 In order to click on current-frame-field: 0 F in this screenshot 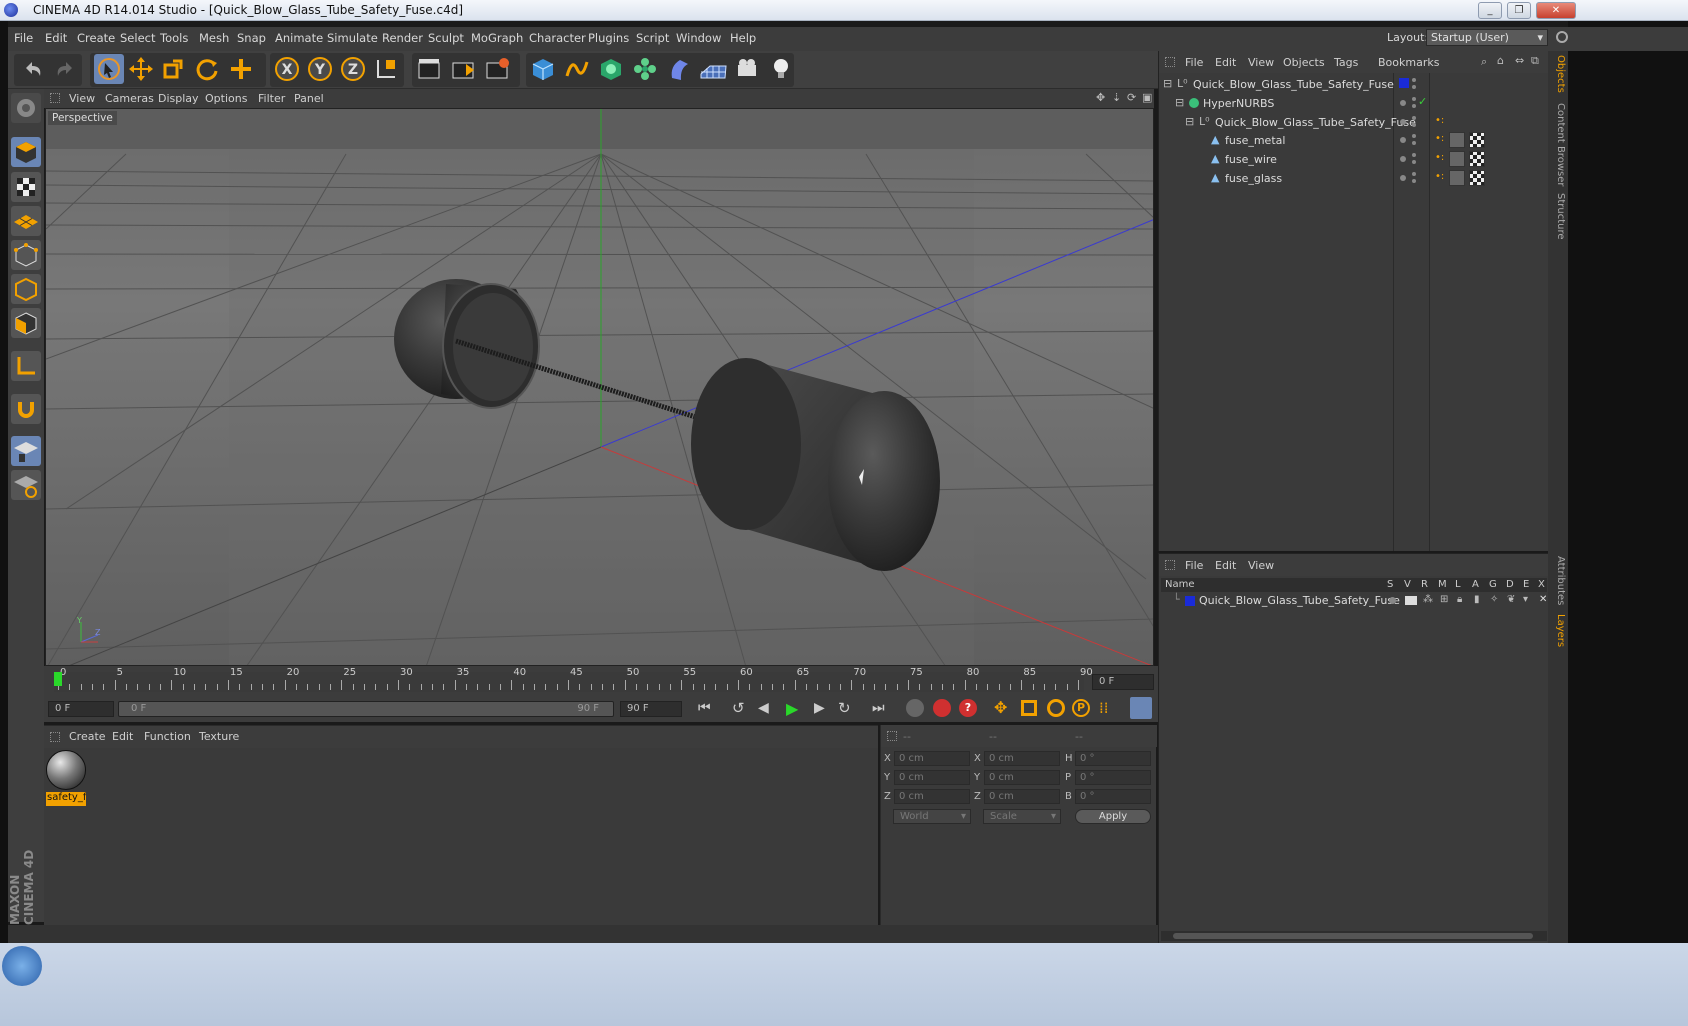, I will do `click(81, 709)`.